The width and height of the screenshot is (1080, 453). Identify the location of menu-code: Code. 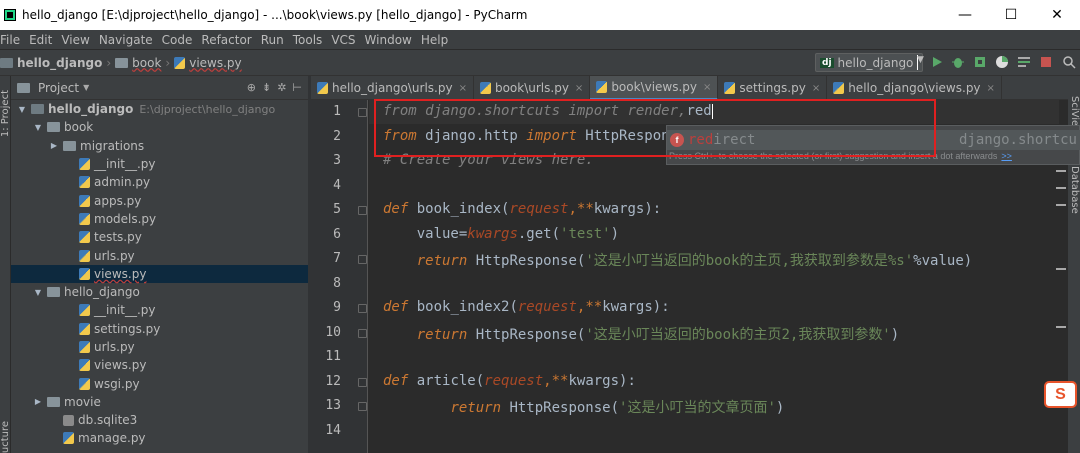
(177, 40).